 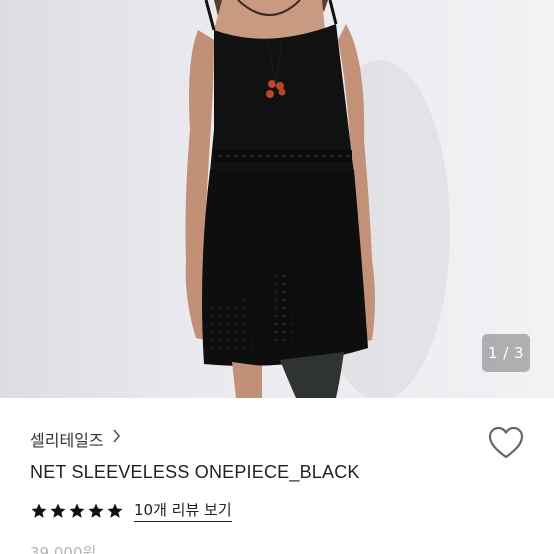 What do you see at coordinates (116, 438) in the screenshot?
I see `chevron-right-icon` at bounding box center [116, 438].